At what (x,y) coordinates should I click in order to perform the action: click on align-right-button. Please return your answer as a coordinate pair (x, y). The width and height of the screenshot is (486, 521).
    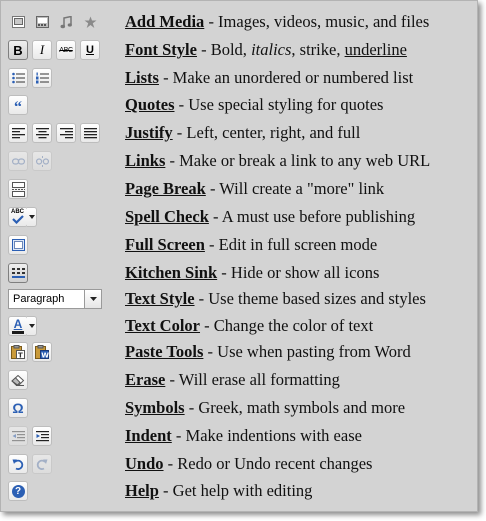
    Looking at the image, I should click on (66, 133).